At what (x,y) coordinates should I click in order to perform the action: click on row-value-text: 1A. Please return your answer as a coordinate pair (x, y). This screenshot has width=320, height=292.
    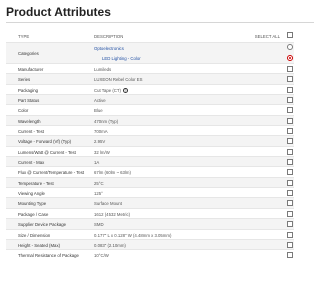
    Looking at the image, I should click on (97, 163).